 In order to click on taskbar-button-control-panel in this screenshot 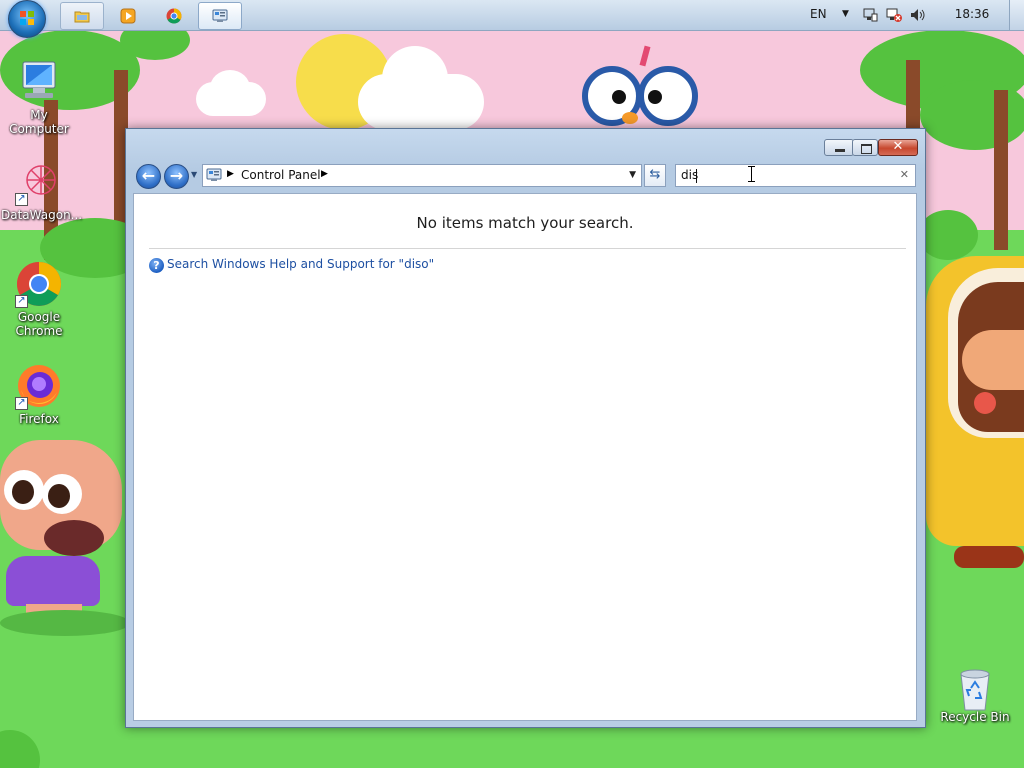, I will do `click(220, 16)`.